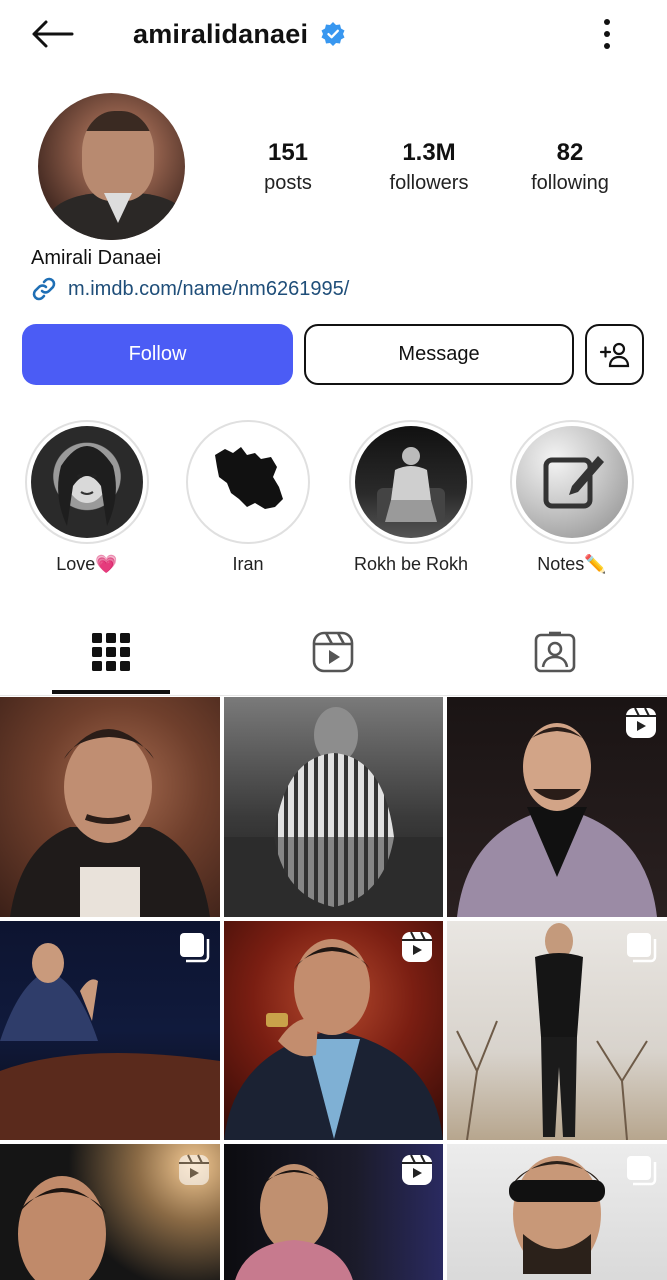  I want to click on tagged-user-icon, so click(555, 652).